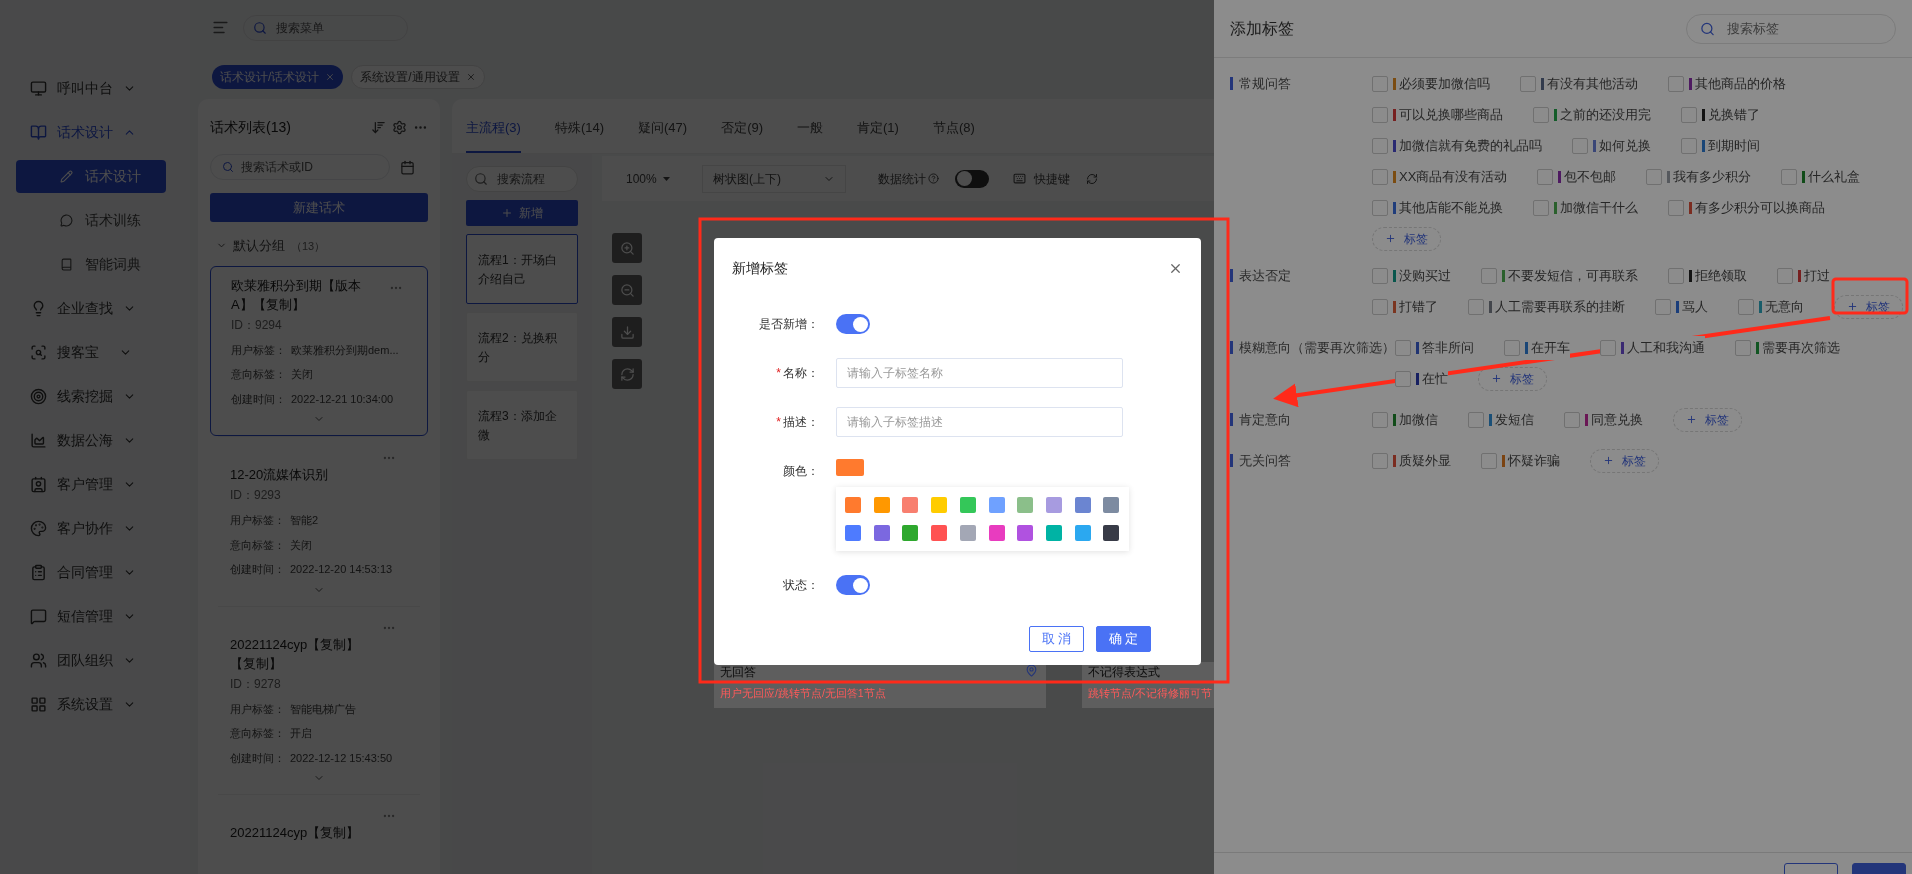 Image resolution: width=1912 pixels, height=874 pixels. Describe the element at coordinates (656, 178) in the screenshot. I see `zoom-dropdown: 100%` at that location.